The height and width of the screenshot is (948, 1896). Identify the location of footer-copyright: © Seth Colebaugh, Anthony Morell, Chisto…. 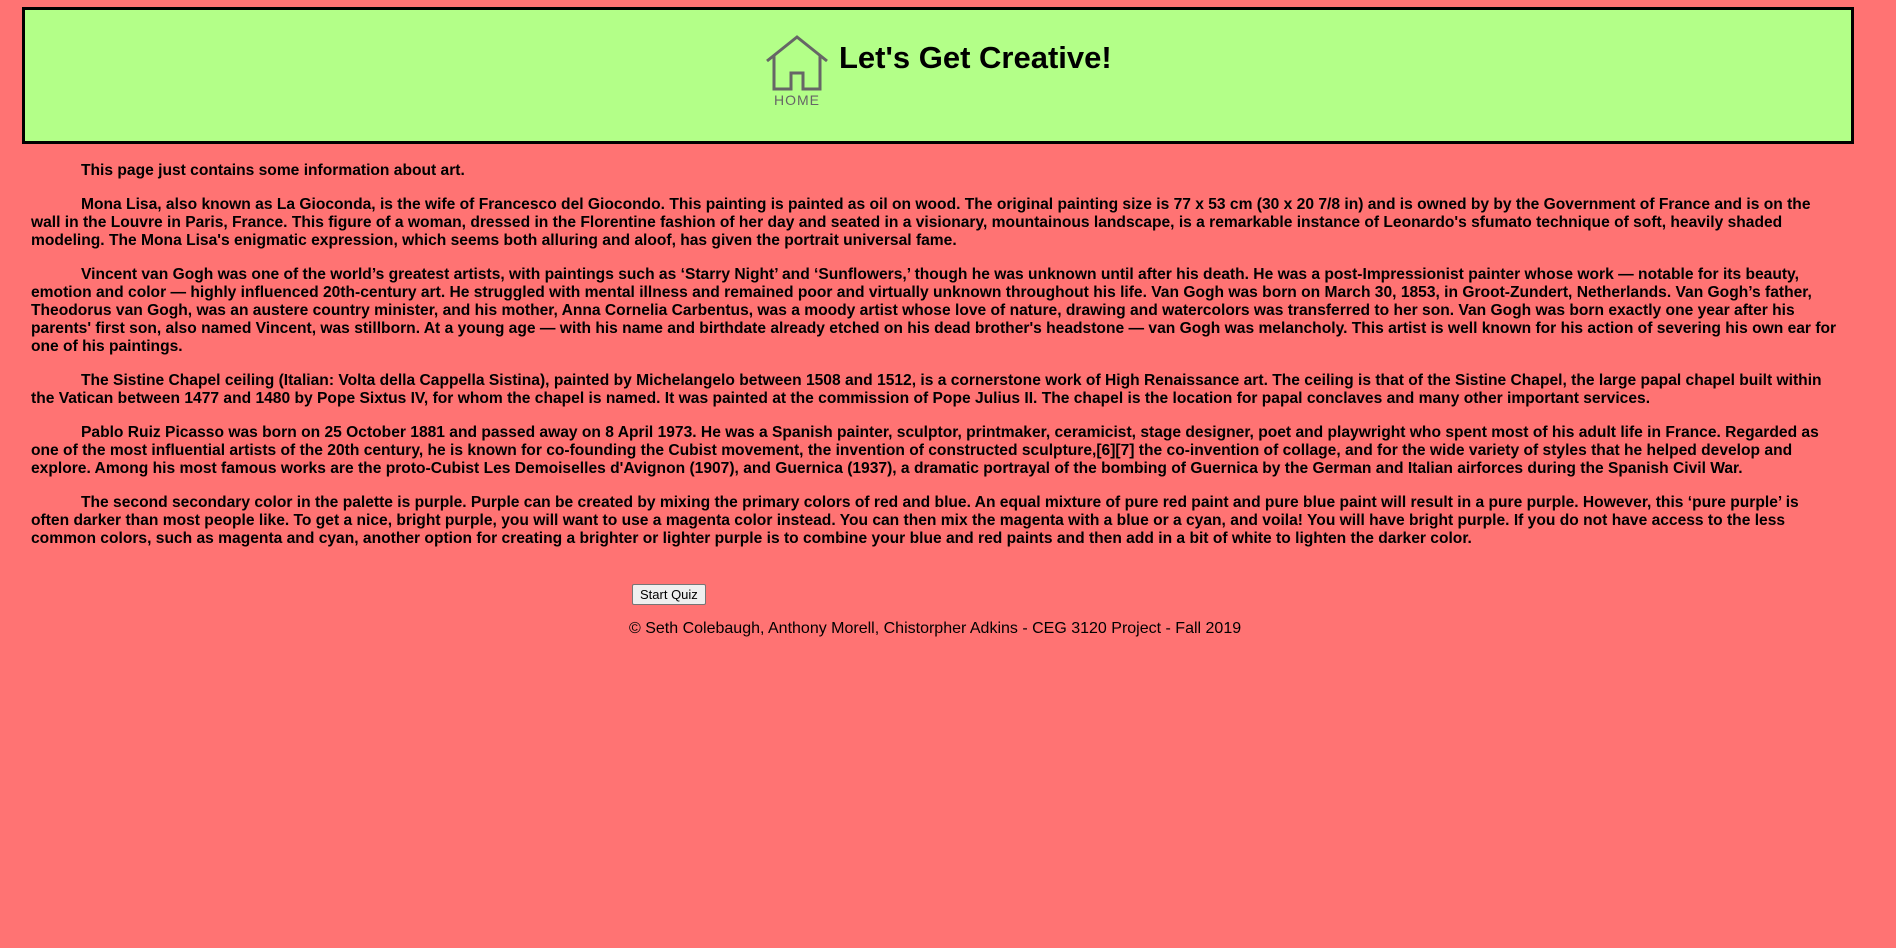
(935, 628).